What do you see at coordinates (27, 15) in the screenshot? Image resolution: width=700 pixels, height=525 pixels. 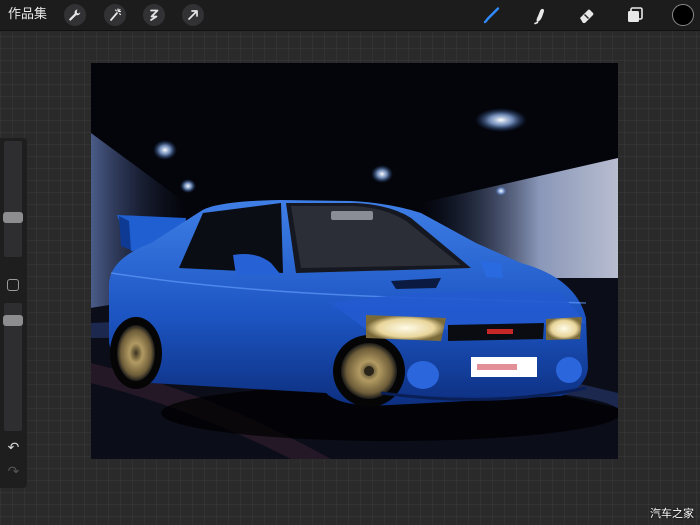 I see `gallery-button: 作品集` at bounding box center [27, 15].